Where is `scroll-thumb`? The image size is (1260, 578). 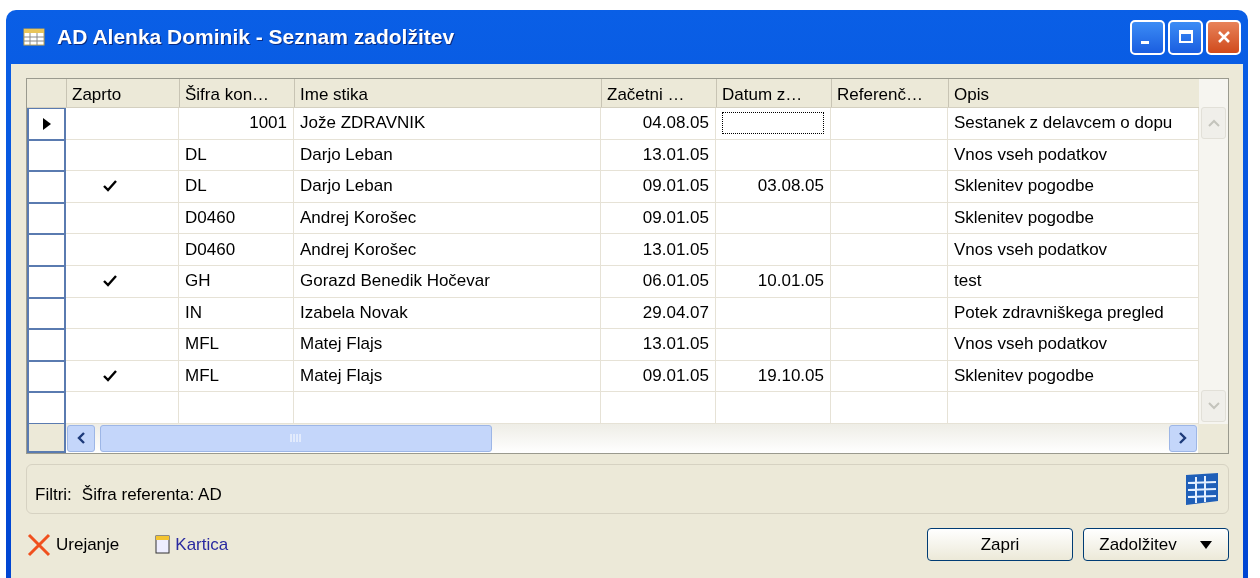
scroll-thumb is located at coordinates (296, 438).